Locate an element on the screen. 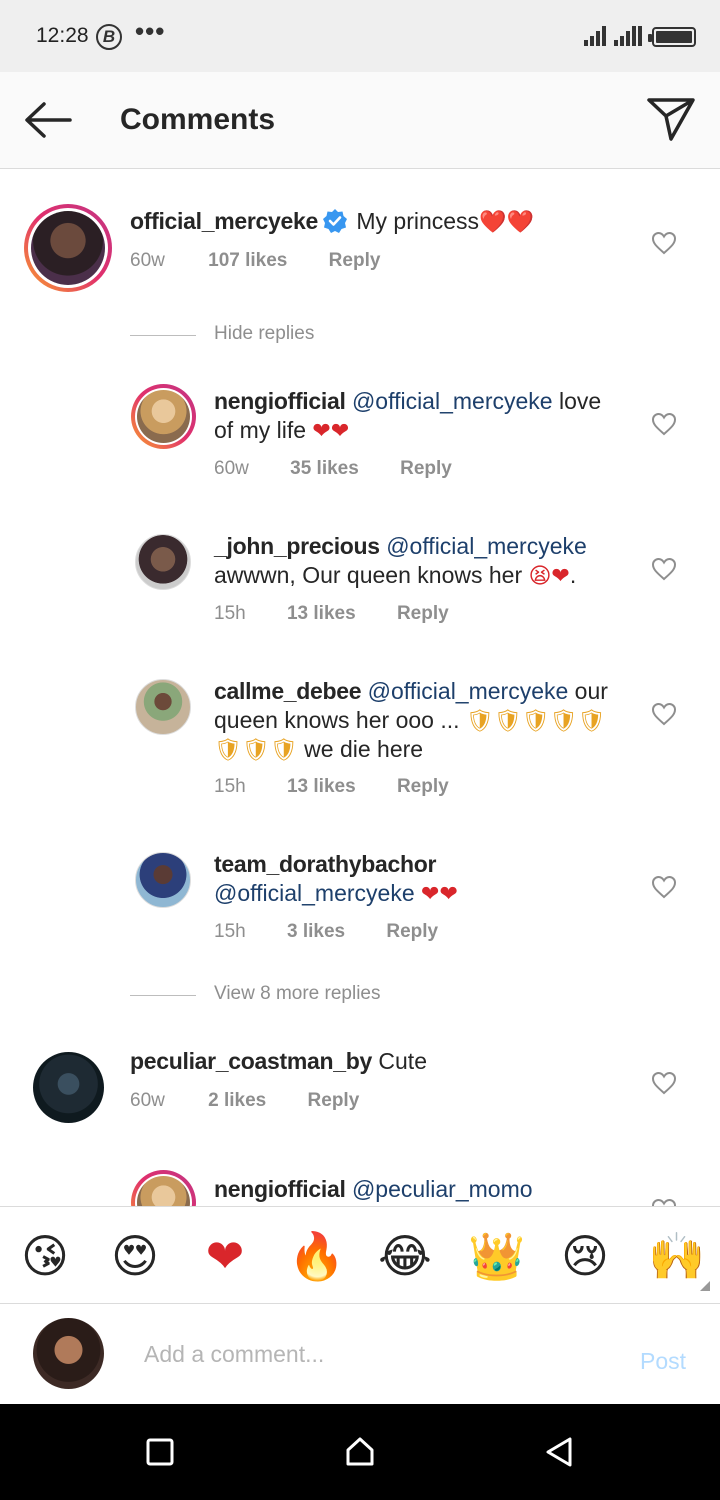  arrow-left-icon is located at coordinates (48, 120).